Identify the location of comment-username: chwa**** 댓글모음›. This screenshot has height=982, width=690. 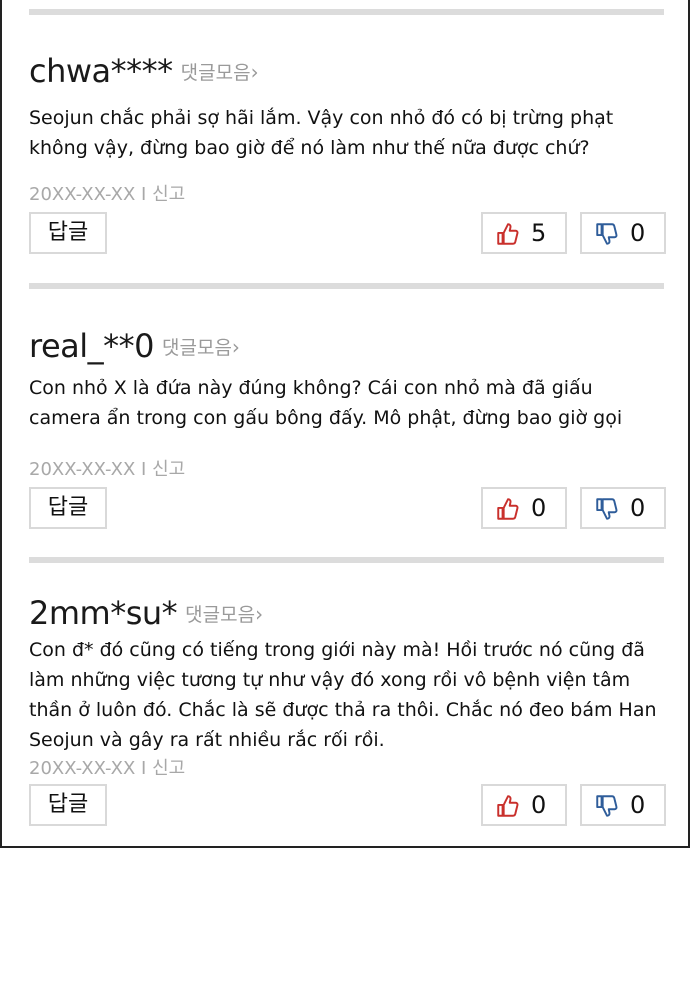
(144, 71).